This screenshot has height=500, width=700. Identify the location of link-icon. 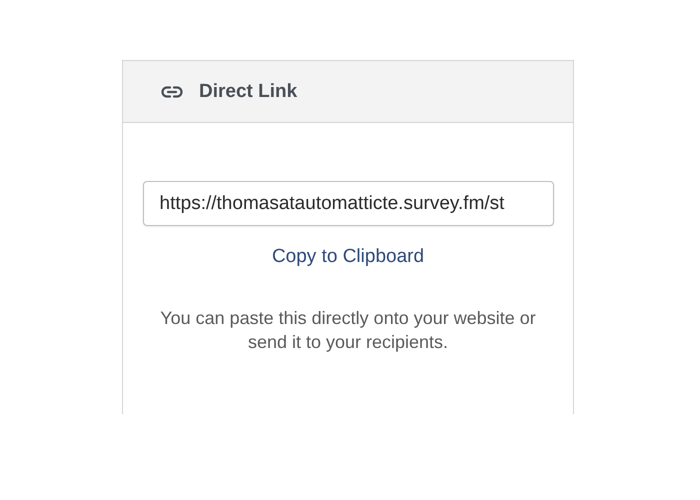
(172, 92).